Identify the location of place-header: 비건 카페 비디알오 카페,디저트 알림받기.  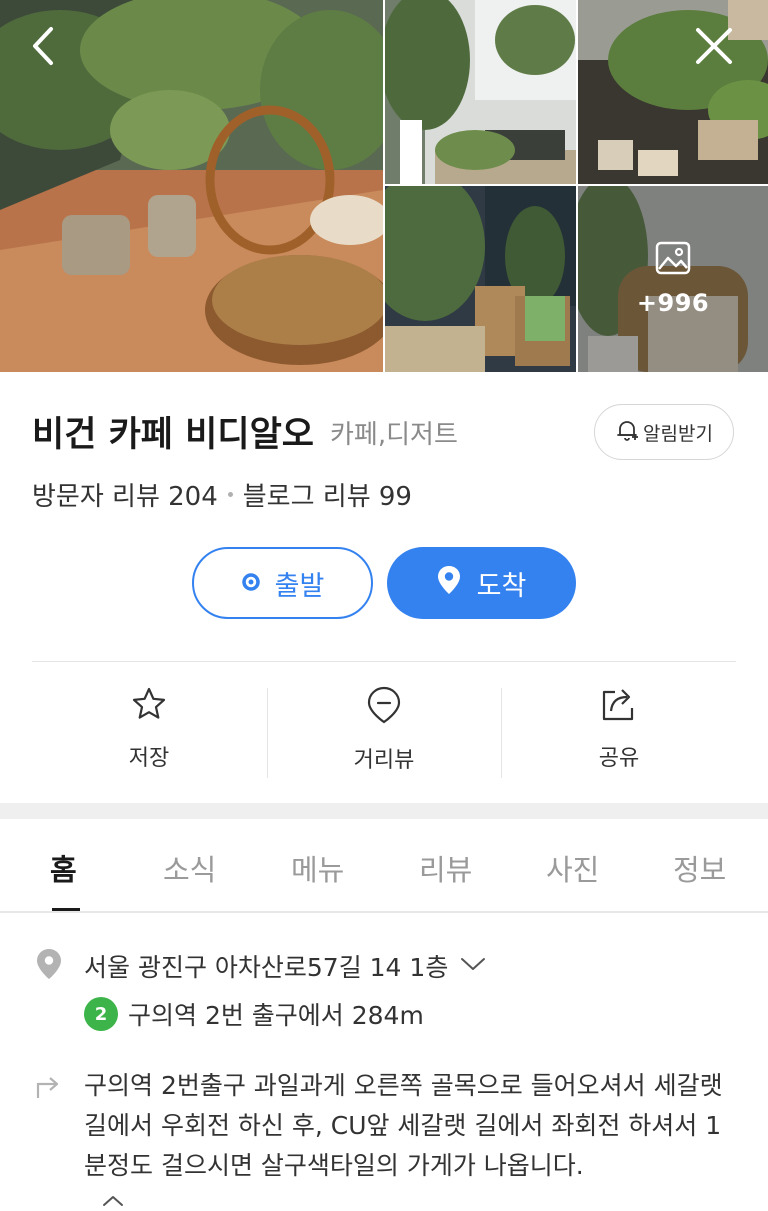
(384, 434).